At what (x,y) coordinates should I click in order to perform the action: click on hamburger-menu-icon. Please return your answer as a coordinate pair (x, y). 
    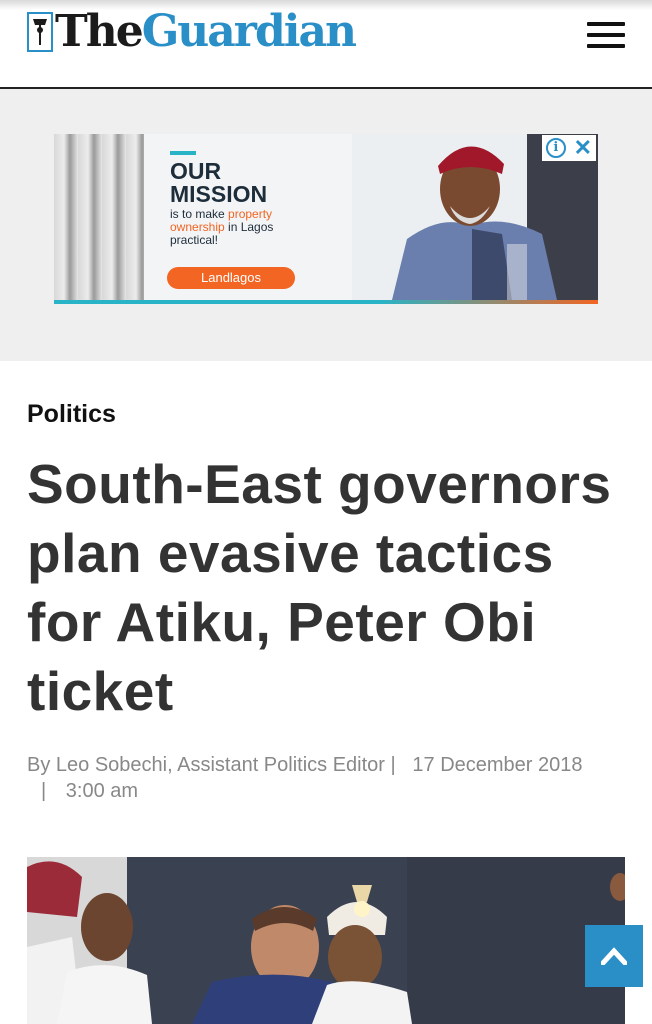
    Looking at the image, I should click on (606, 35).